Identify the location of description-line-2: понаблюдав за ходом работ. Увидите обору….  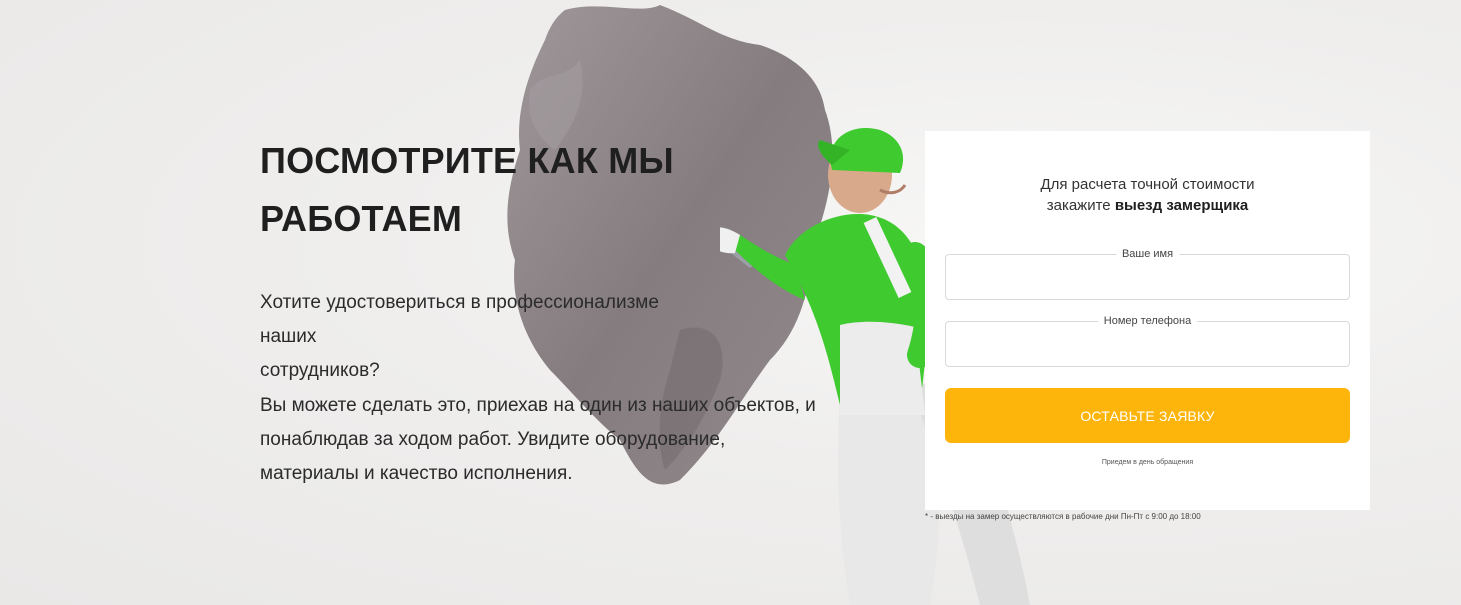
(493, 439).